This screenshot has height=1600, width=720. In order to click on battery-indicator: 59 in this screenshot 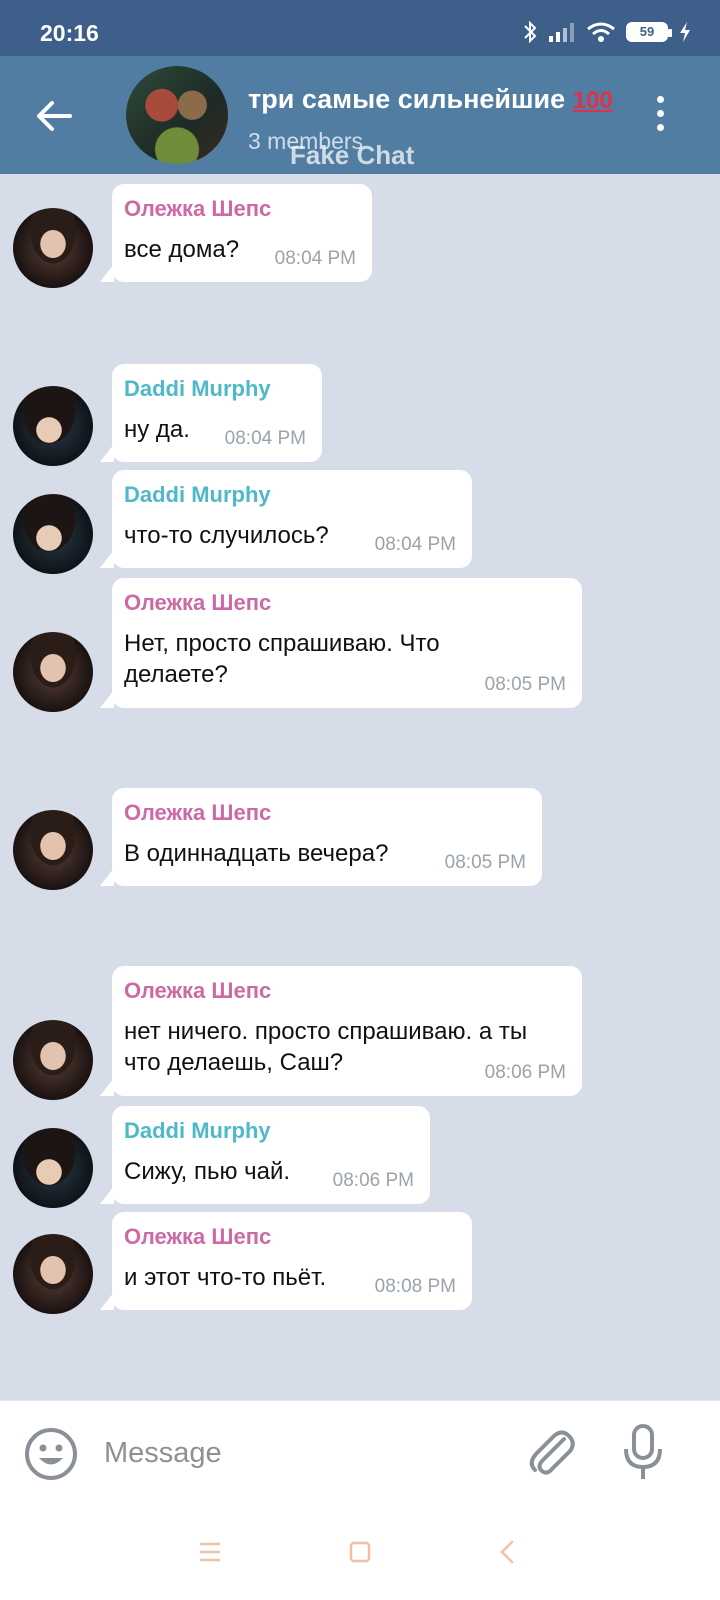, I will do `click(649, 32)`.